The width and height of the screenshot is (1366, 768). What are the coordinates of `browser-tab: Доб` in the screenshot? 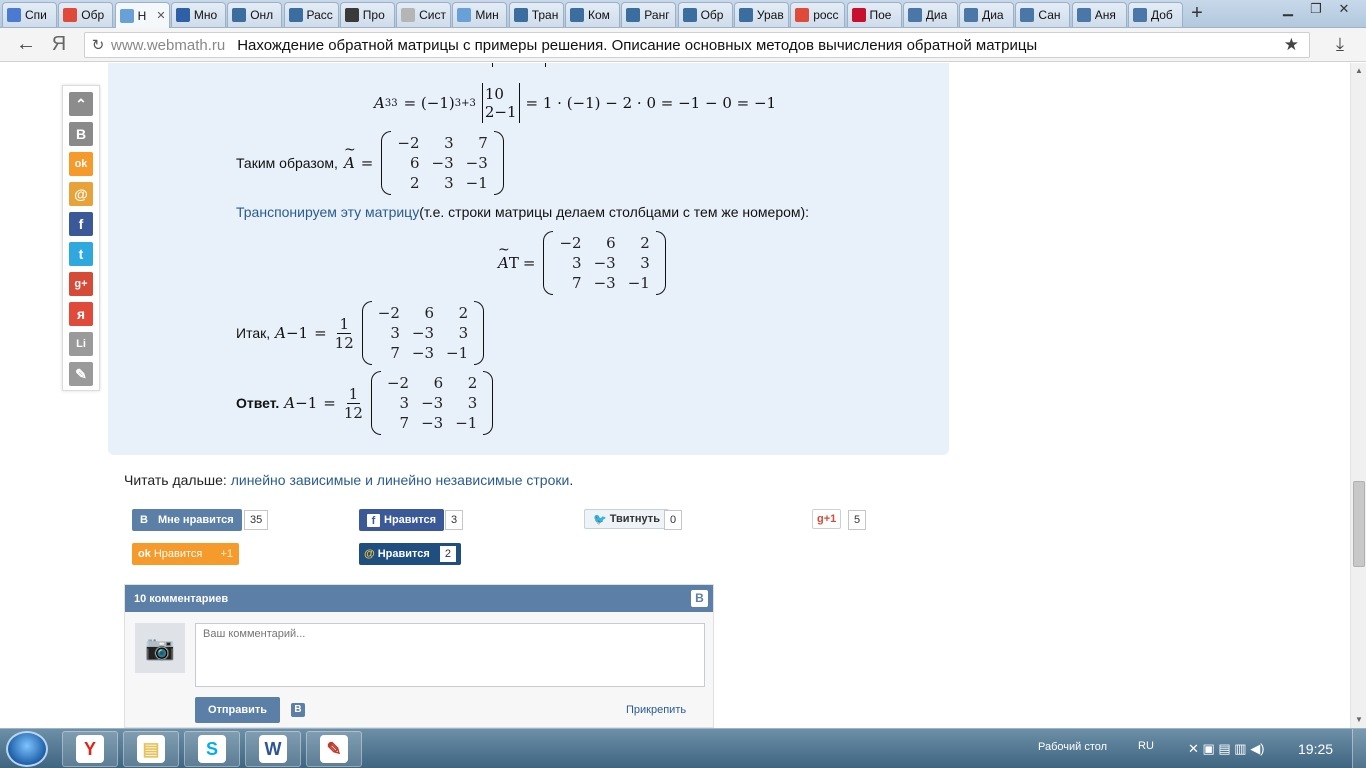 It's located at (1155, 14).